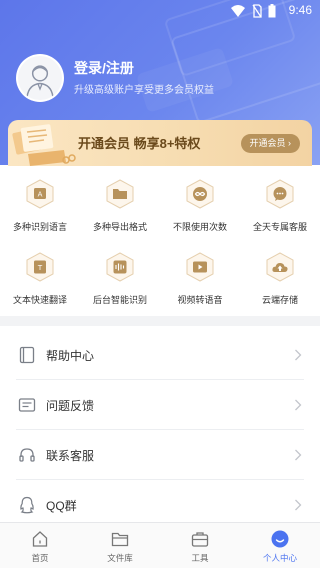 The width and height of the screenshot is (320, 568). Describe the element at coordinates (300, 10) in the screenshot. I see `status-time: 9:46` at that location.